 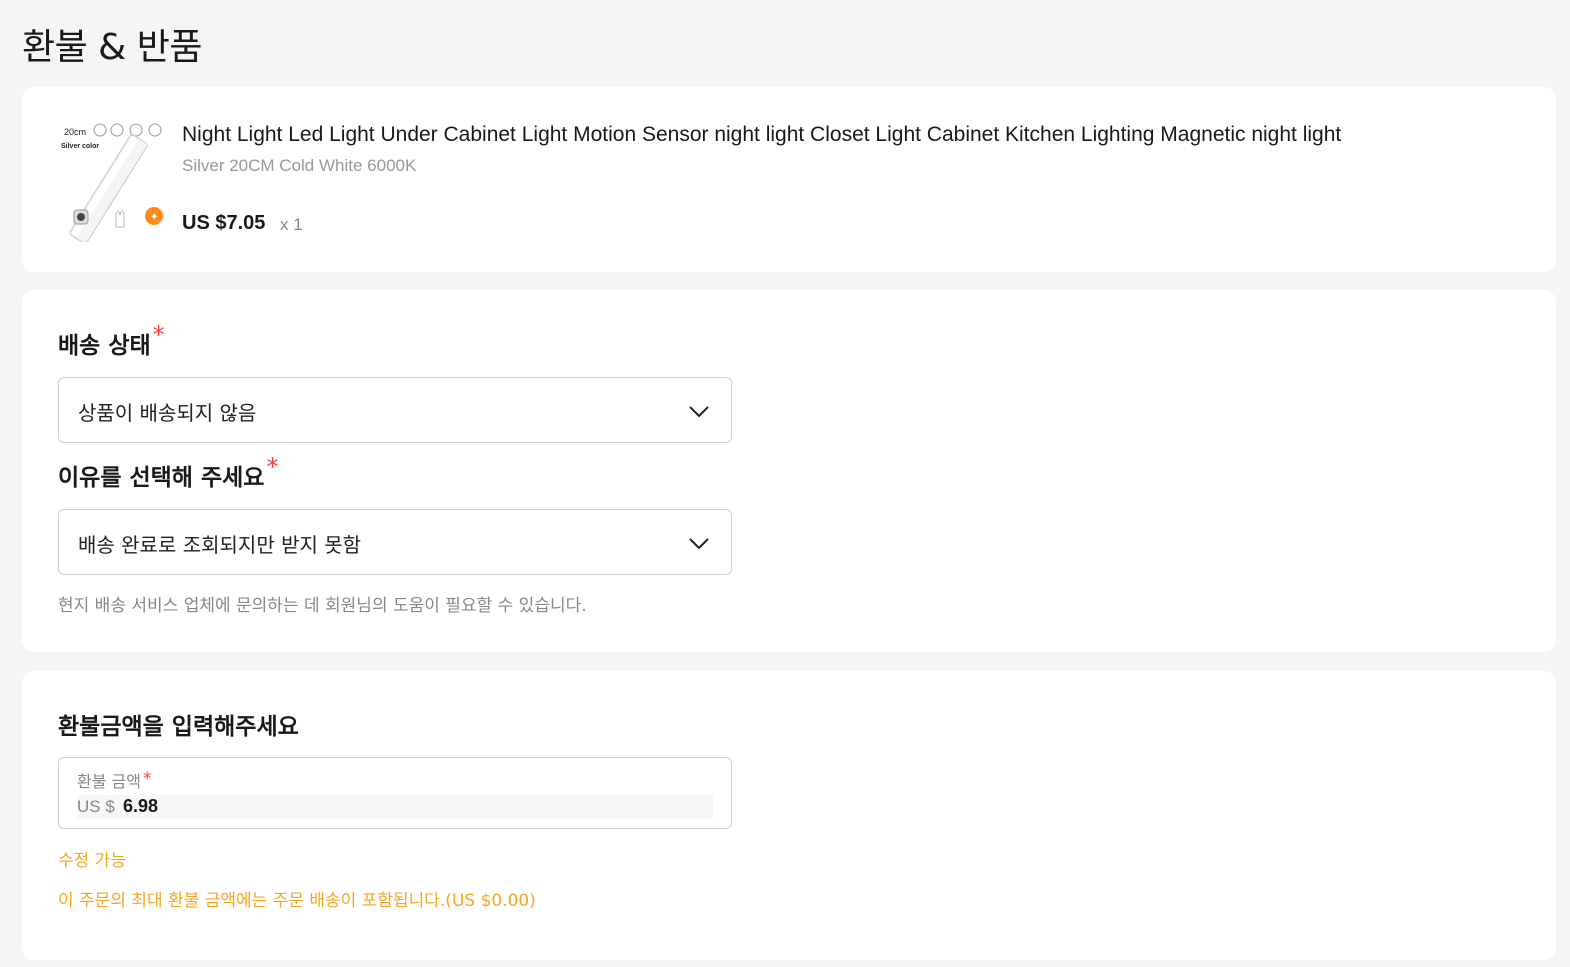 I want to click on max-refund-note: 이 주문의 최대 환불 금액에는 주문 배송이 포함됩니다.(US $0.00), so click(x=297, y=901).